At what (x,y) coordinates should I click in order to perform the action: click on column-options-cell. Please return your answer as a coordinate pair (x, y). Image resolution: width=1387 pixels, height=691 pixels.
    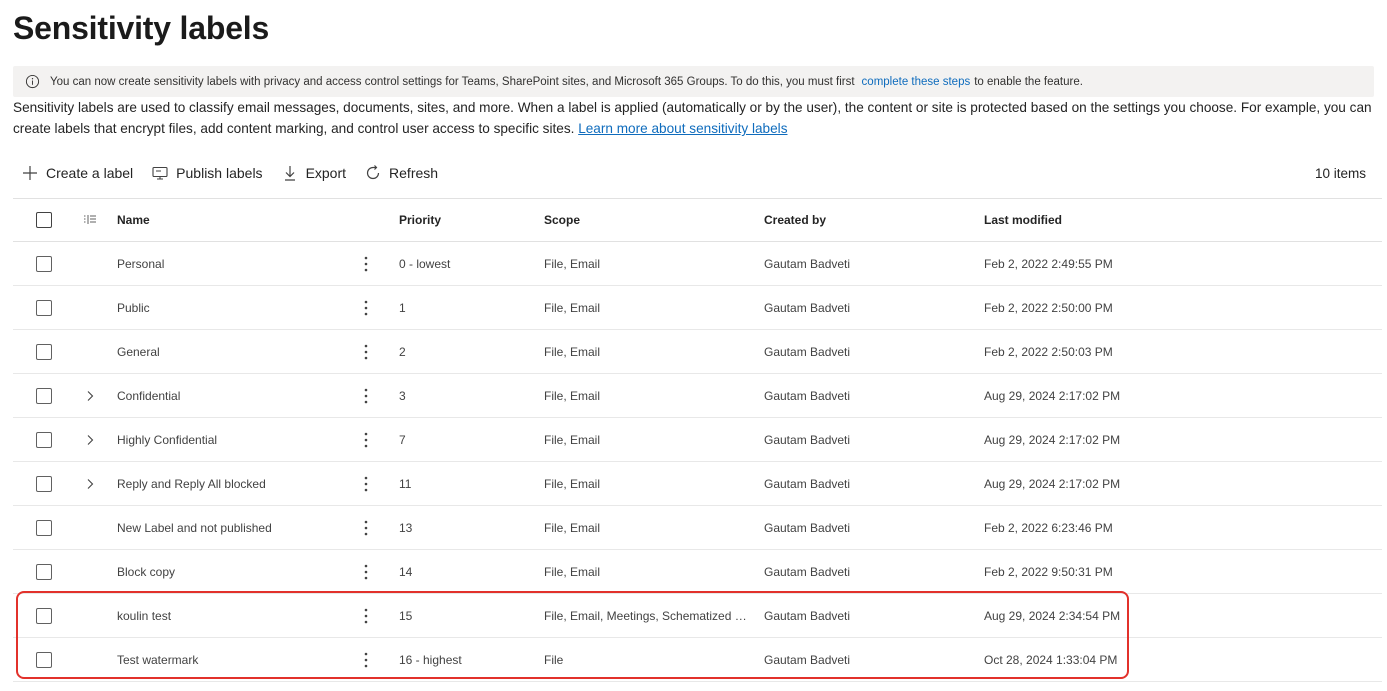
    Looking at the image, I should click on (90, 220).